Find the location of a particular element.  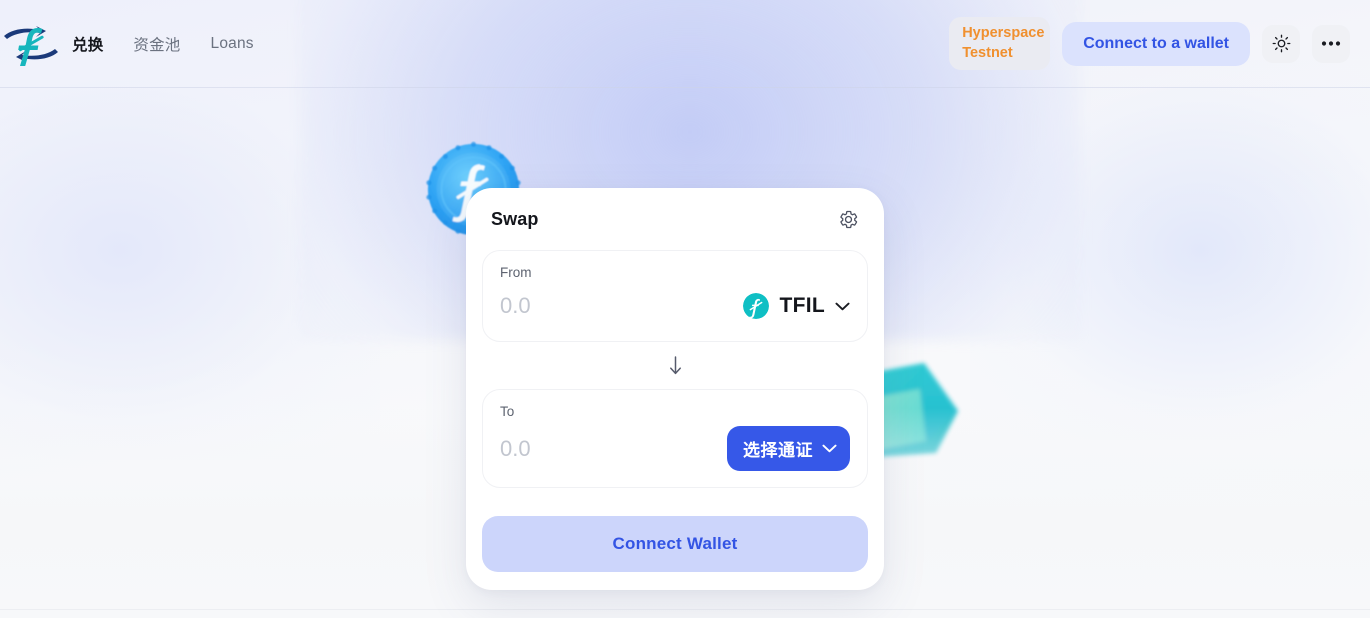

swap-direction-row is located at coordinates (675, 365).